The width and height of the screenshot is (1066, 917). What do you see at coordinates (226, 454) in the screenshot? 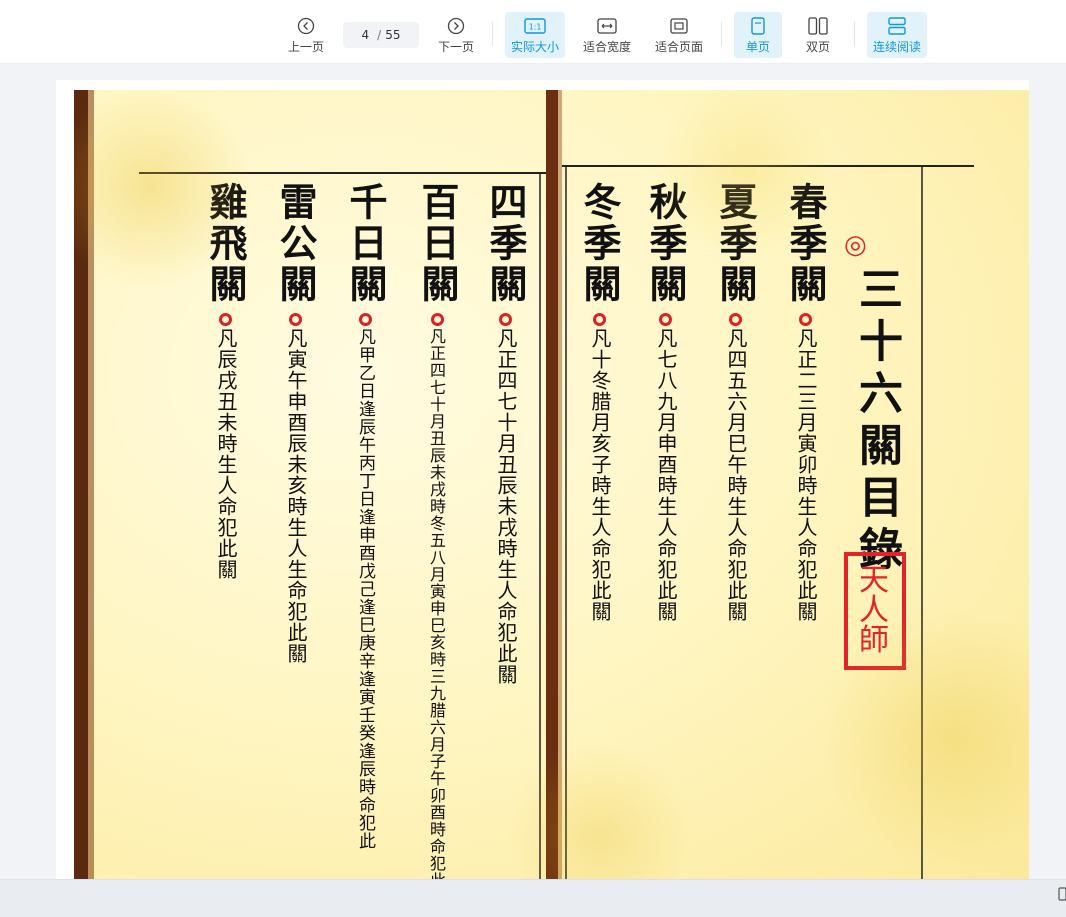
I see `entry-rule: 凡辰戌丑未時生人命犯此關` at bounding box center [226, 454].